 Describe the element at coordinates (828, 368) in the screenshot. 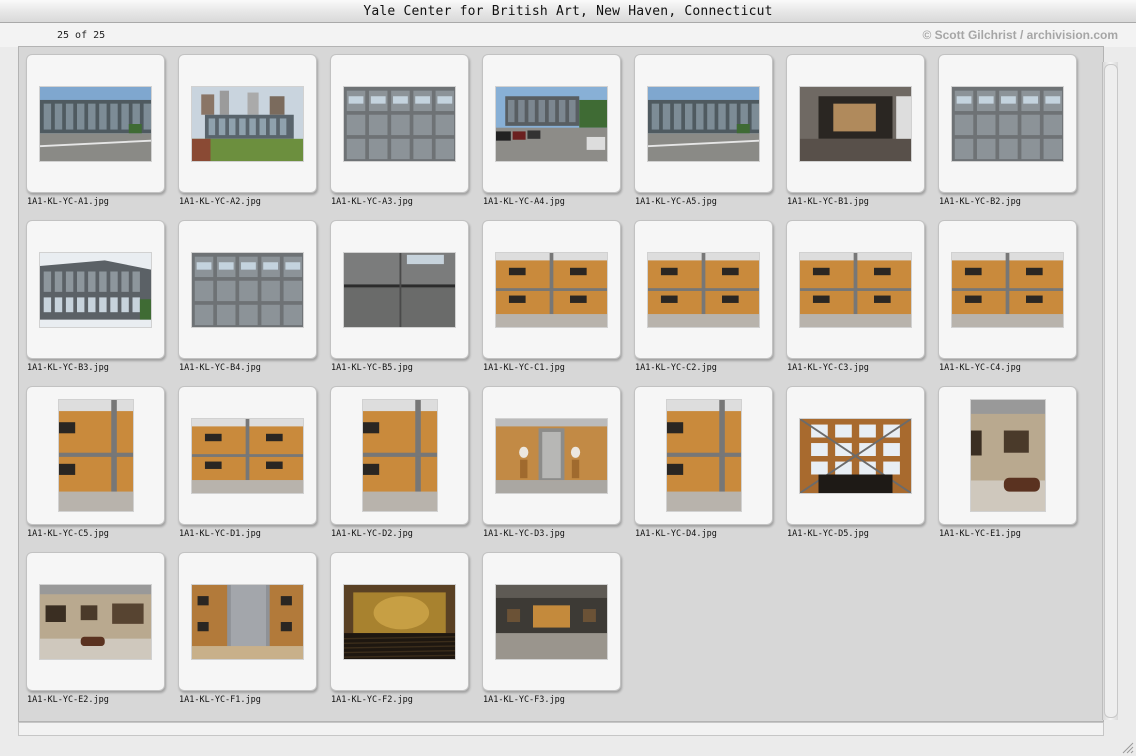

I see `thumbnail-filename: 1A1-KL-YC-C3.jpg` at that location.